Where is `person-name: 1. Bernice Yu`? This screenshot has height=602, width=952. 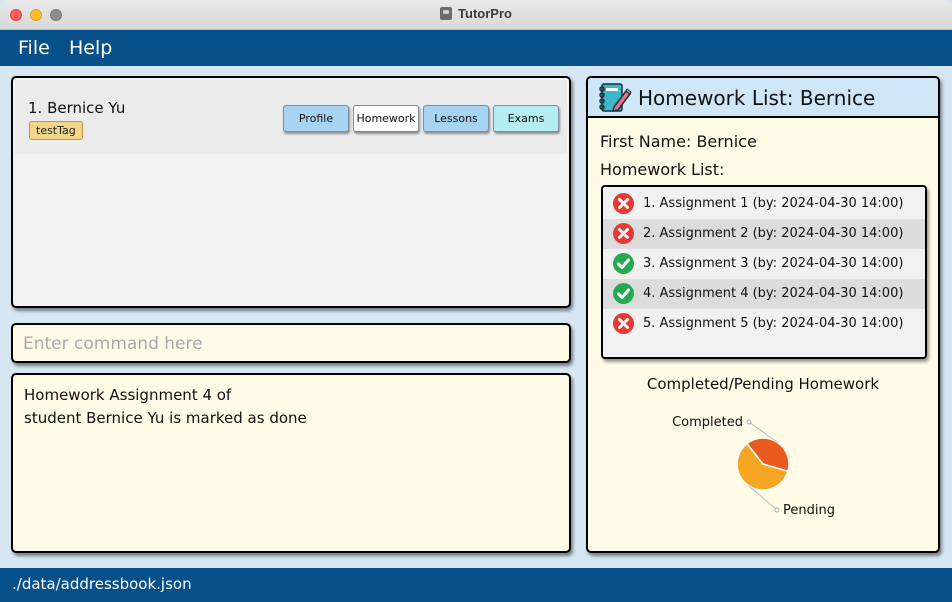 person-name: 1. Bernice Yu is located at coordinates (77, 108).